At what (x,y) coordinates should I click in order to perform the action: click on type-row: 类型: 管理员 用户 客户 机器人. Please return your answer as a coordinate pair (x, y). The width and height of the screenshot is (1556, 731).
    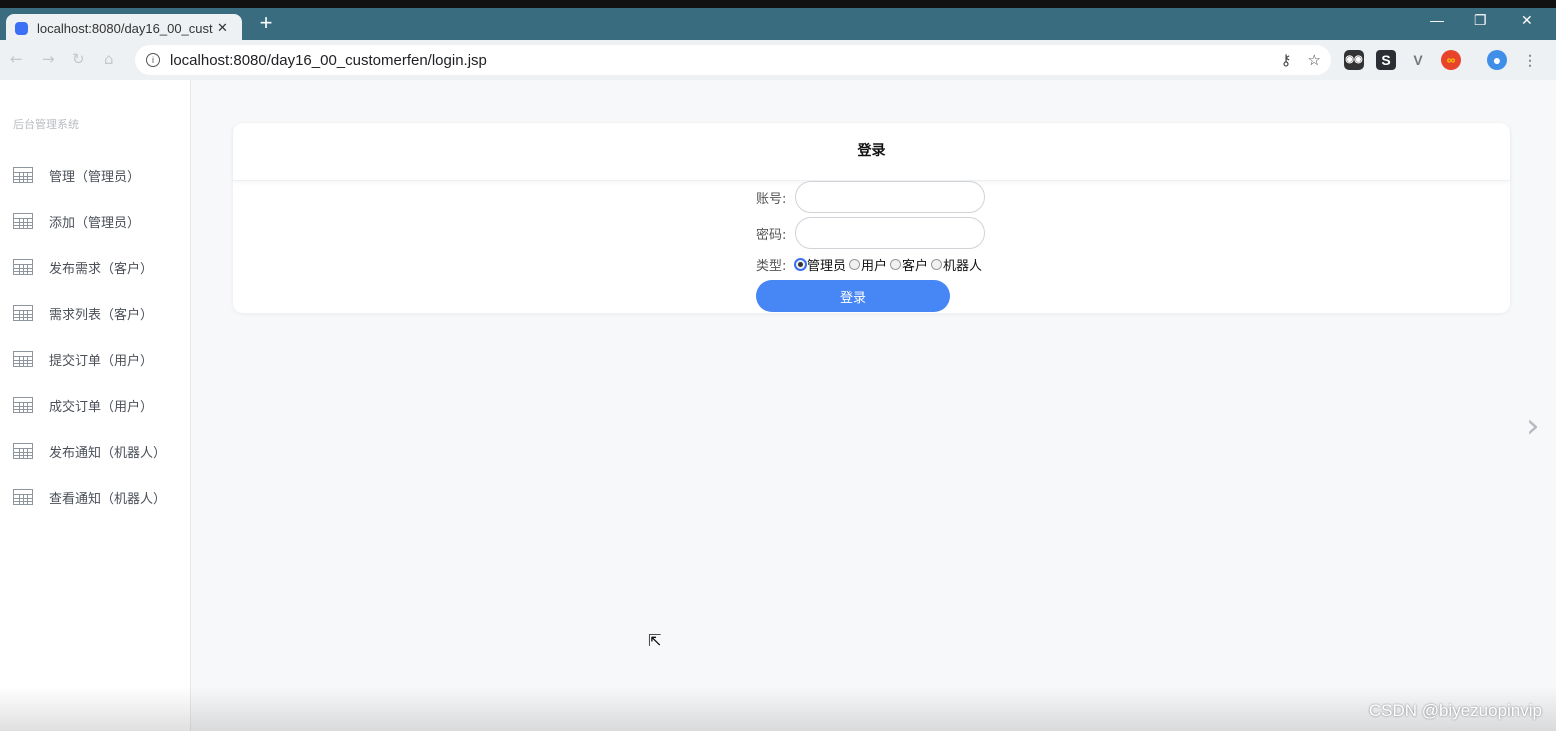
    Looking at the image, I should click on (870, 264).